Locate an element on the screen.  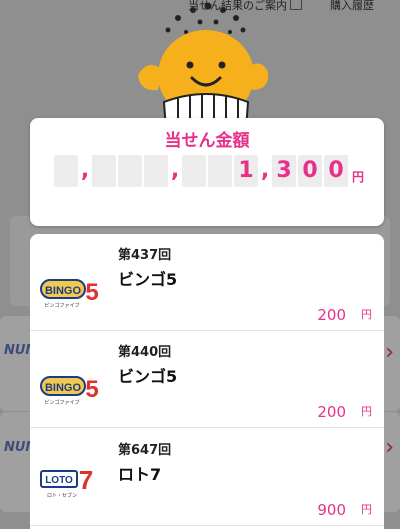
draw-number: 第440回 is located at coordinates (145, 352).